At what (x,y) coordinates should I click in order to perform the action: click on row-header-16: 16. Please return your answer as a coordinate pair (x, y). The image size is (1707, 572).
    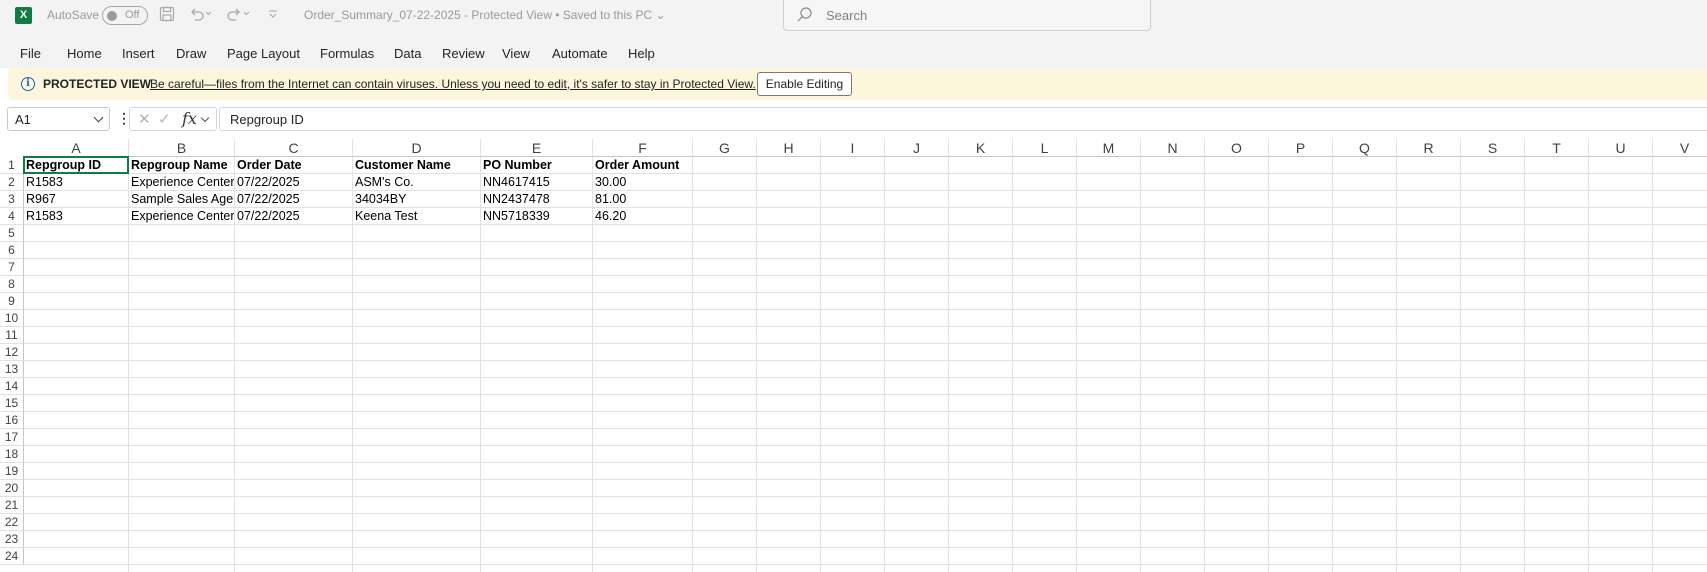
    Looking at the image, I should click on (12, 420).